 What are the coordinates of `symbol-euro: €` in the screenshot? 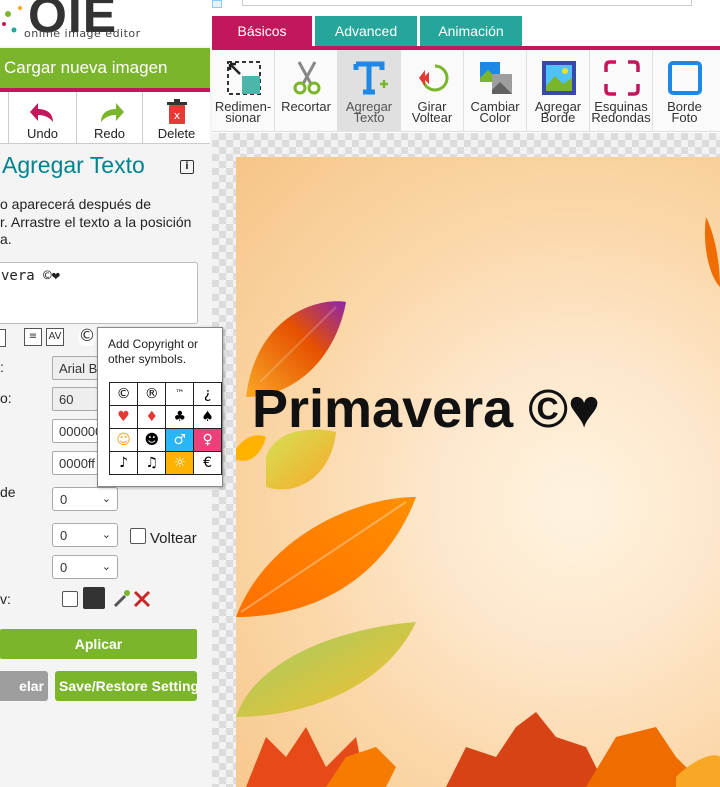 It's located at (207, 463).